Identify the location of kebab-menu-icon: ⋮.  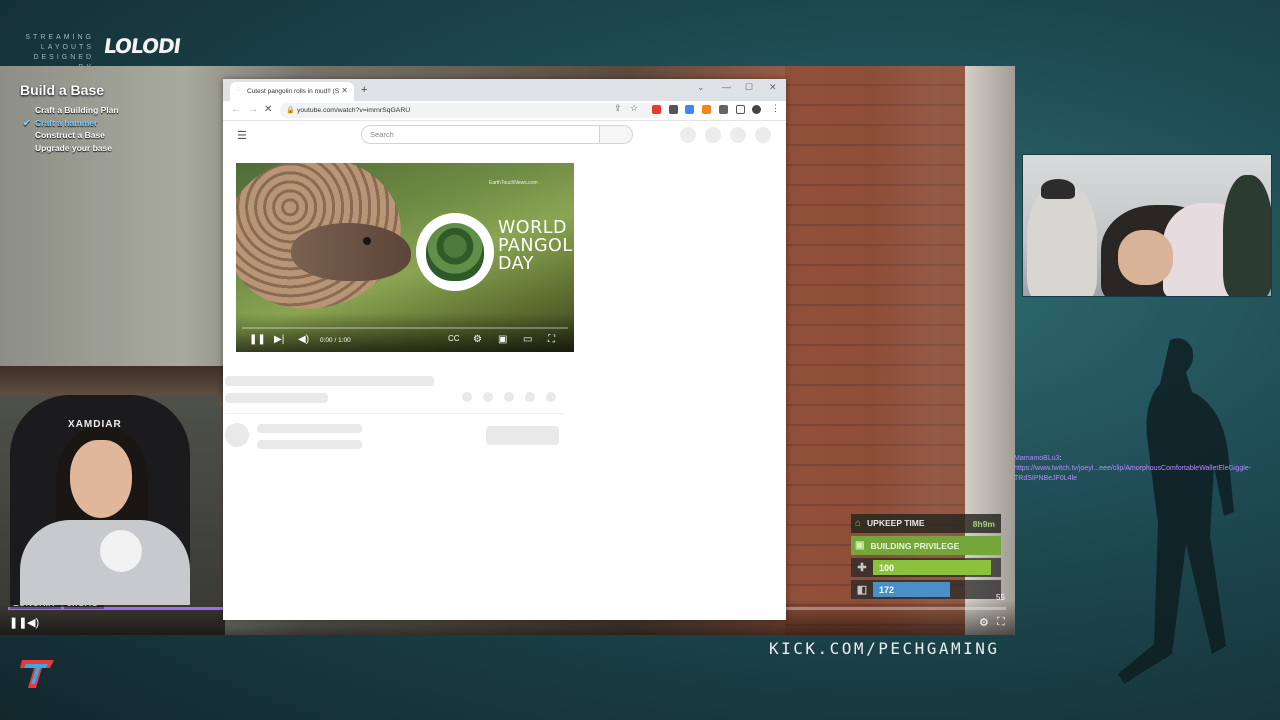
(775, 108).